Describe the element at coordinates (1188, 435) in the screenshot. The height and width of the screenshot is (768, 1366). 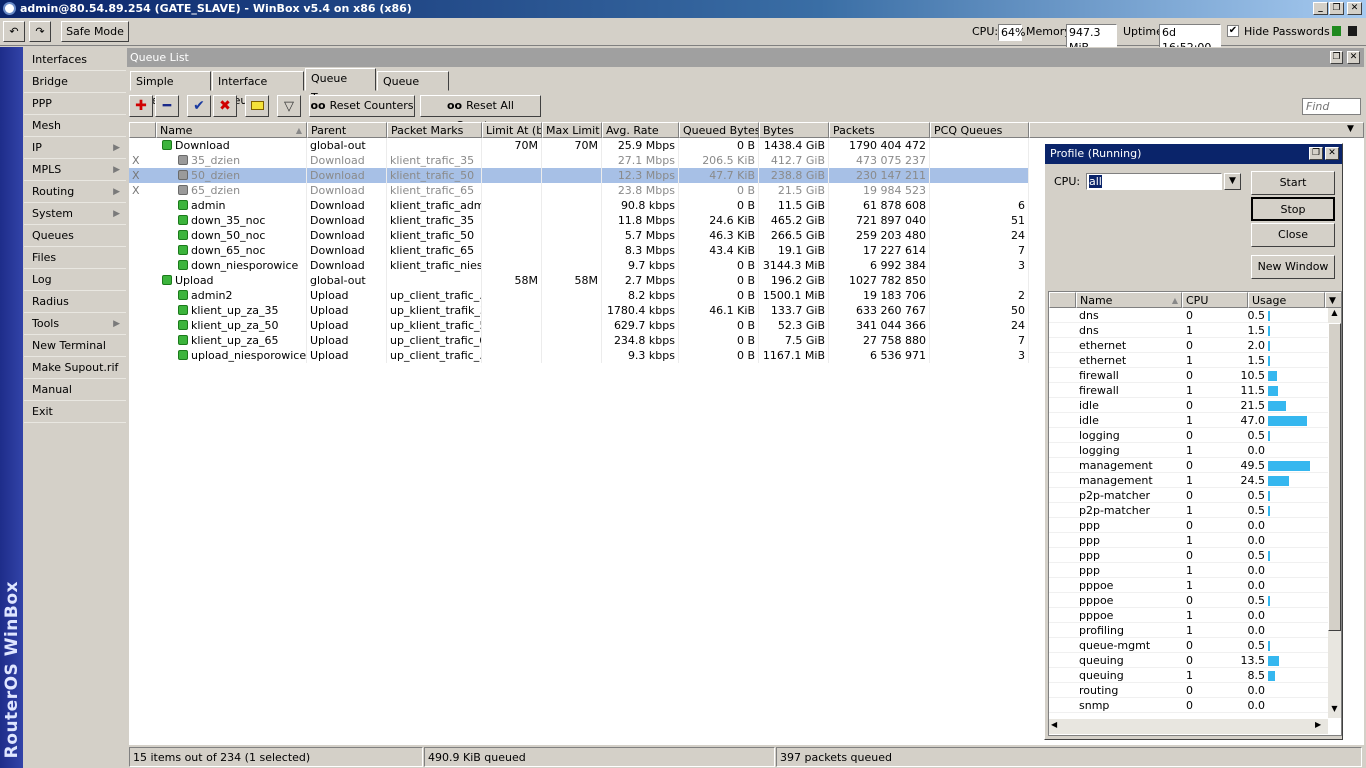
I see `profile-row: logging 0 0.5` at that location.